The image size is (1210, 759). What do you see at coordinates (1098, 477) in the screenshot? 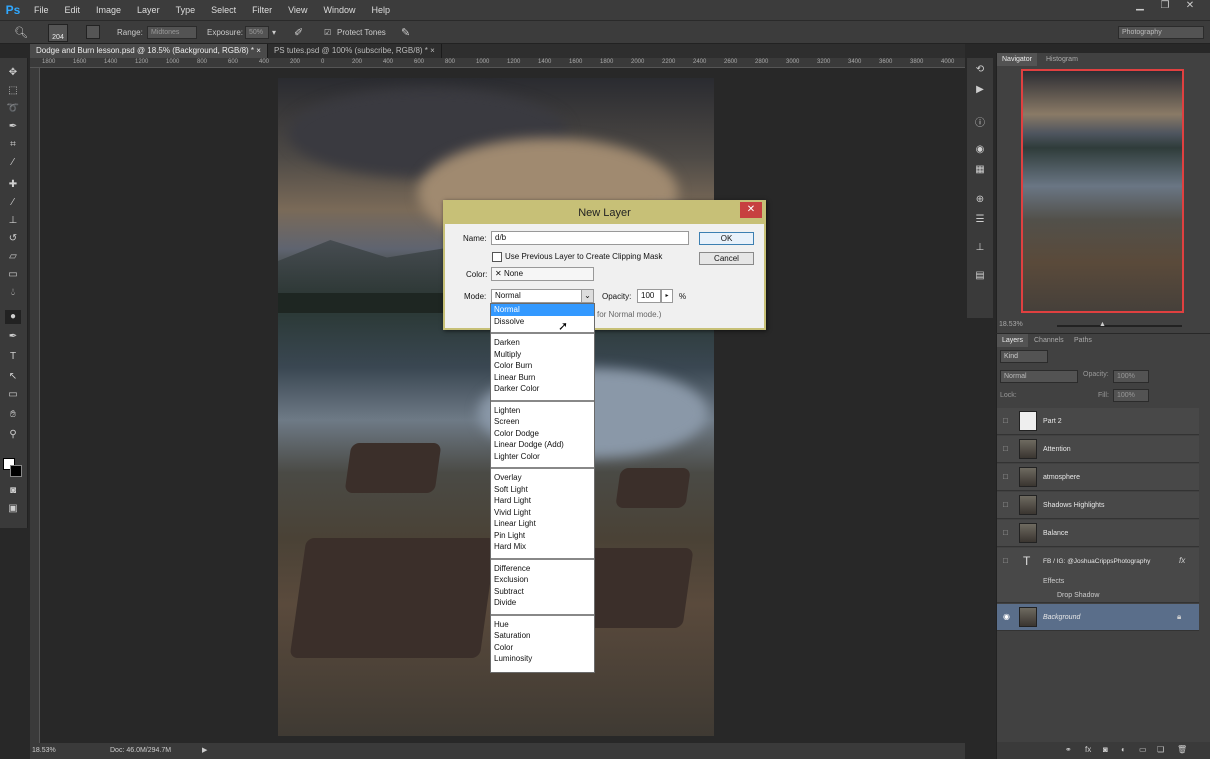
I see `layer-row: □ atmosphere` at bounding box center [1098, 477].